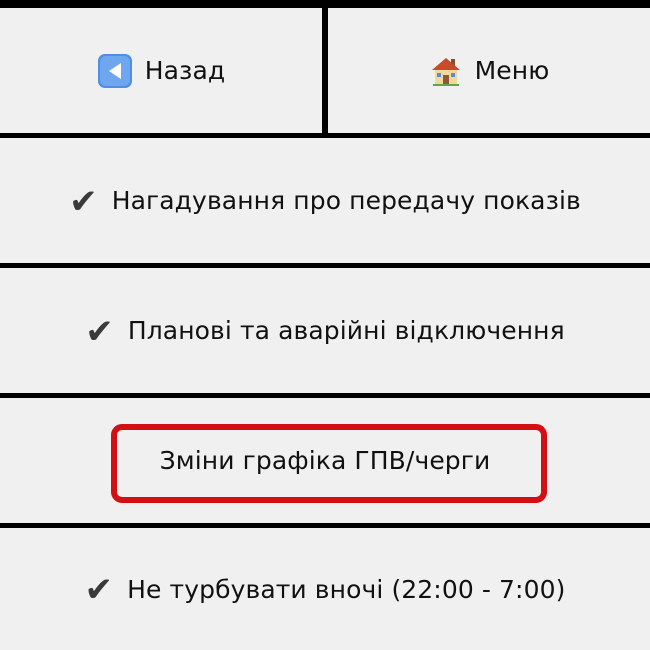 This screenshot has height=650, width=650. I want to click on menu-button: Меню, so click(489, 70).